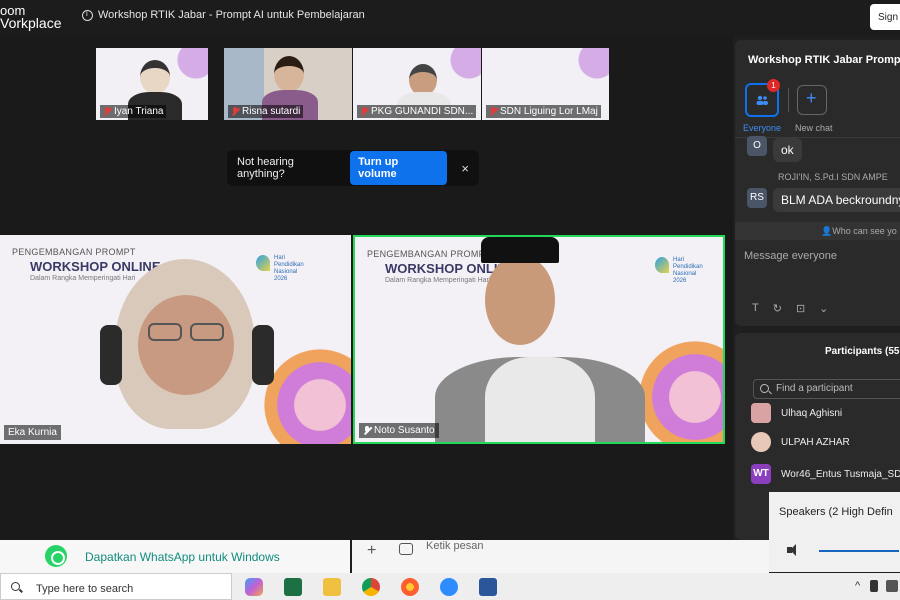 This screenshot has width=900, height=600. I want to click on file-icon: ⊡, so click(800, 308).